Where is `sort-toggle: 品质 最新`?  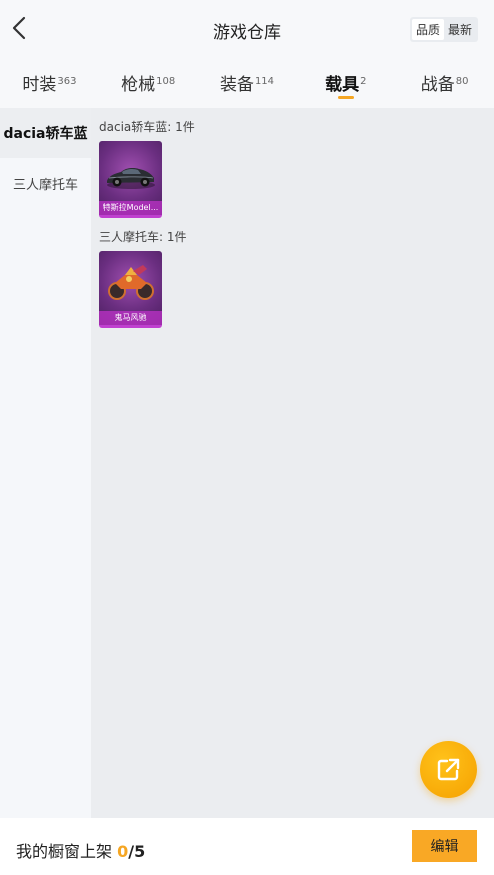 sort-toggle: 品质 最新 is located at coordinates (443, 29).